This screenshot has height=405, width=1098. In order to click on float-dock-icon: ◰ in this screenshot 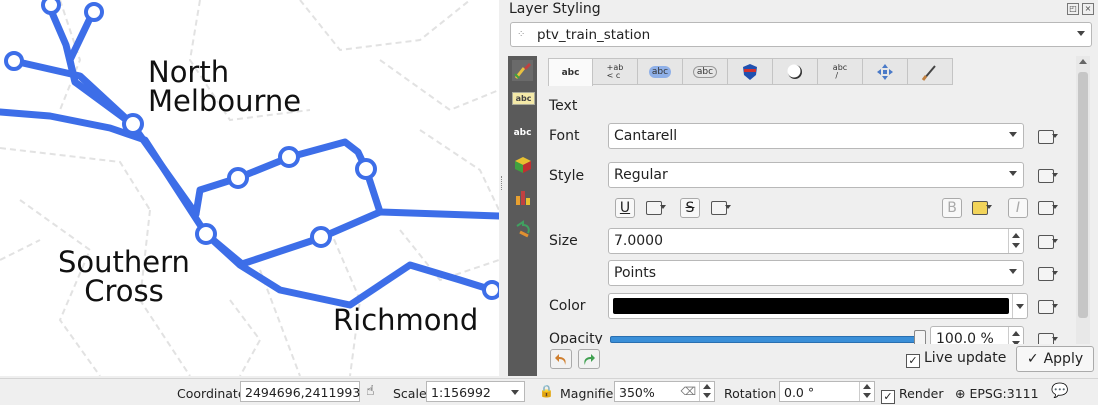, I will do `click(1073, 9)`.